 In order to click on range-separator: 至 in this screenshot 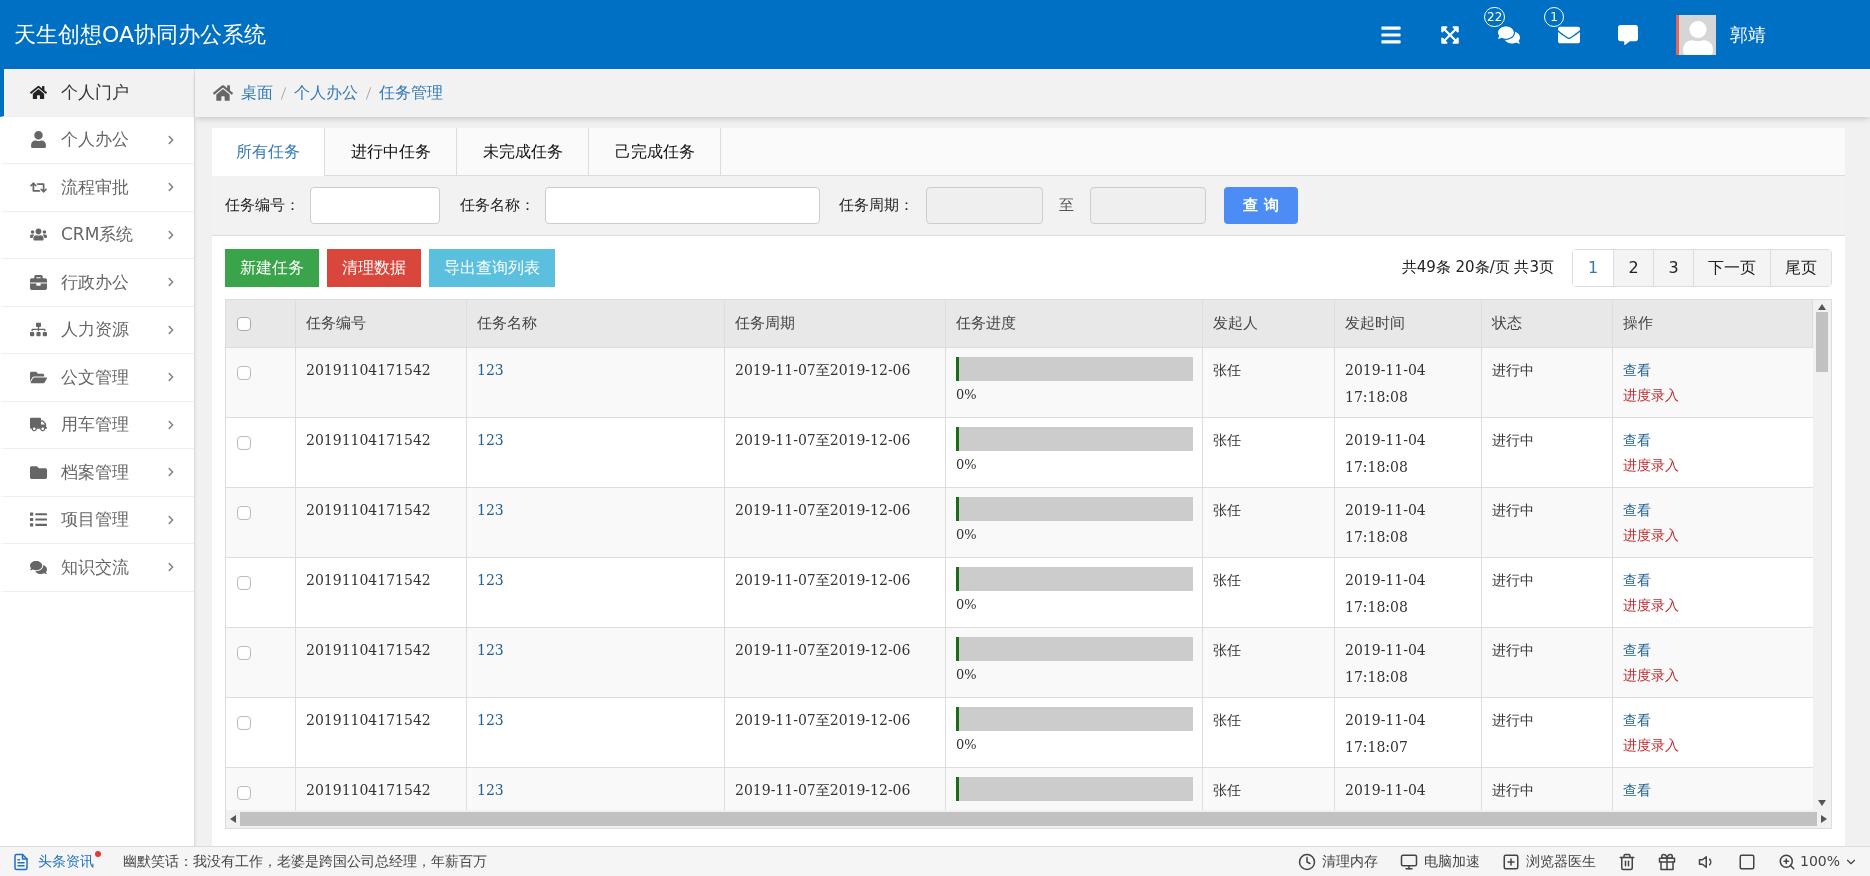, I will do `click(1066, 206)`.